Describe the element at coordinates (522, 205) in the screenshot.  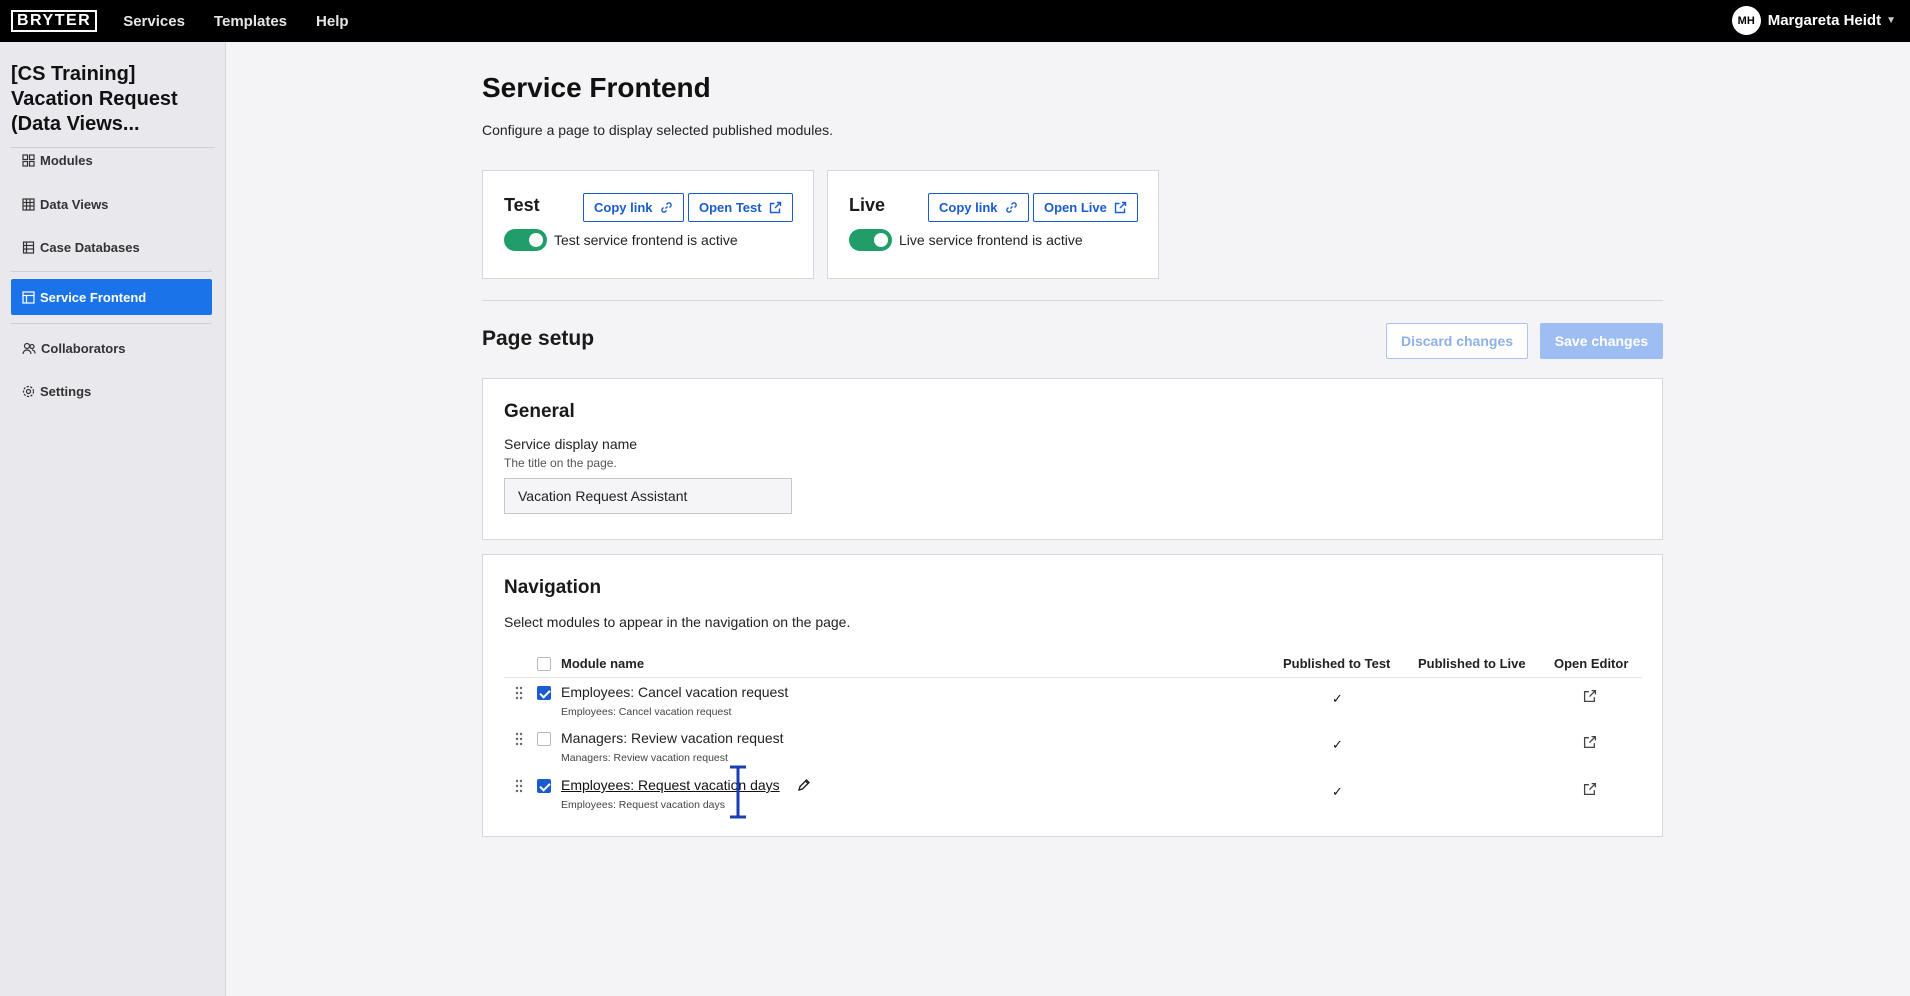
I see `test-env-name: Test` at that location.